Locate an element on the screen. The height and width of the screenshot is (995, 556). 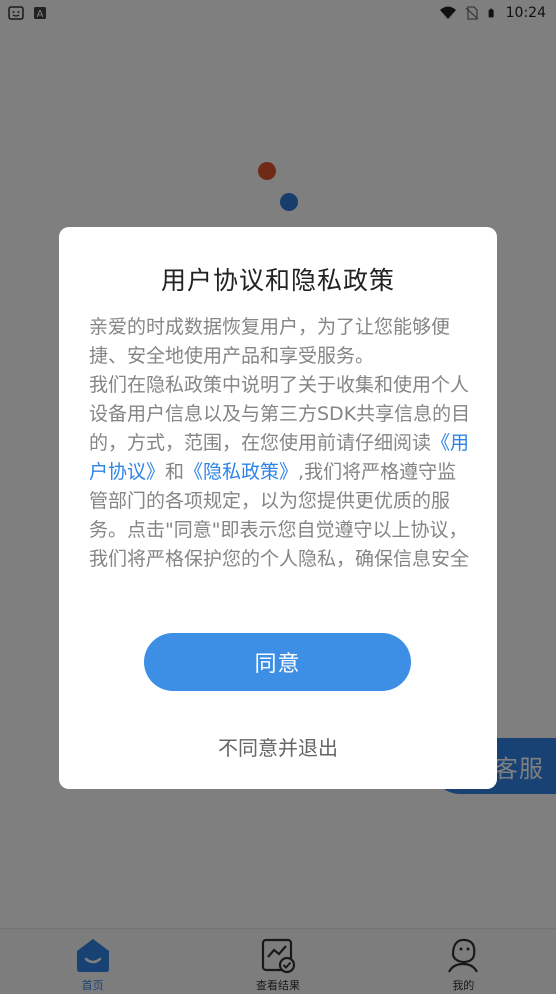
dialog-title: 用户协议和隐私政策 is located at coordinates (277, 280).